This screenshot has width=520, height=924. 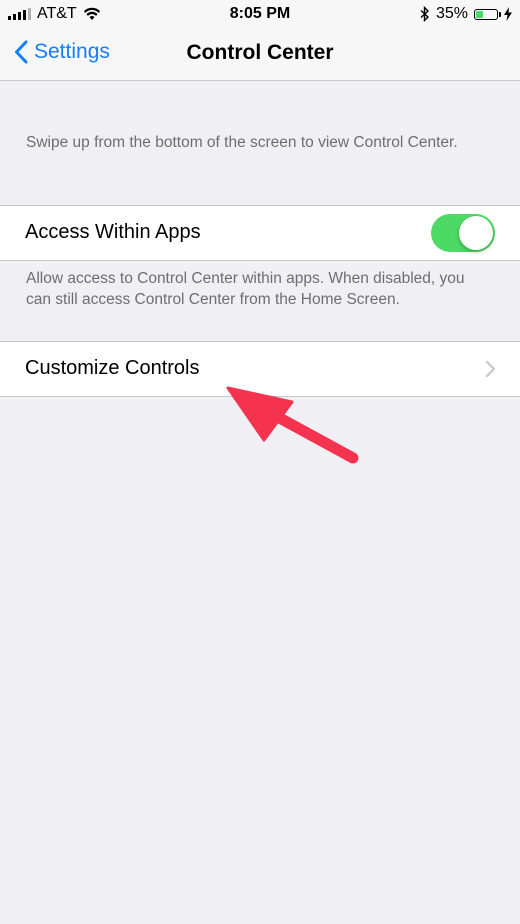 I want to click on access-within-apps-row: Access Within Apps, so click(x=260, y=233).